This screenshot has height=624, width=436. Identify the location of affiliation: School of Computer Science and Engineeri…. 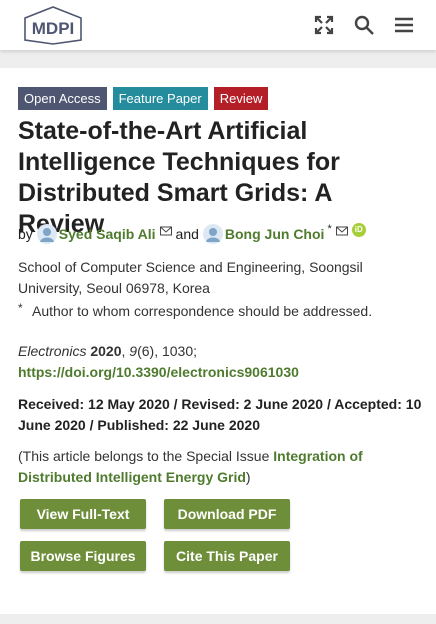
(190, 277).